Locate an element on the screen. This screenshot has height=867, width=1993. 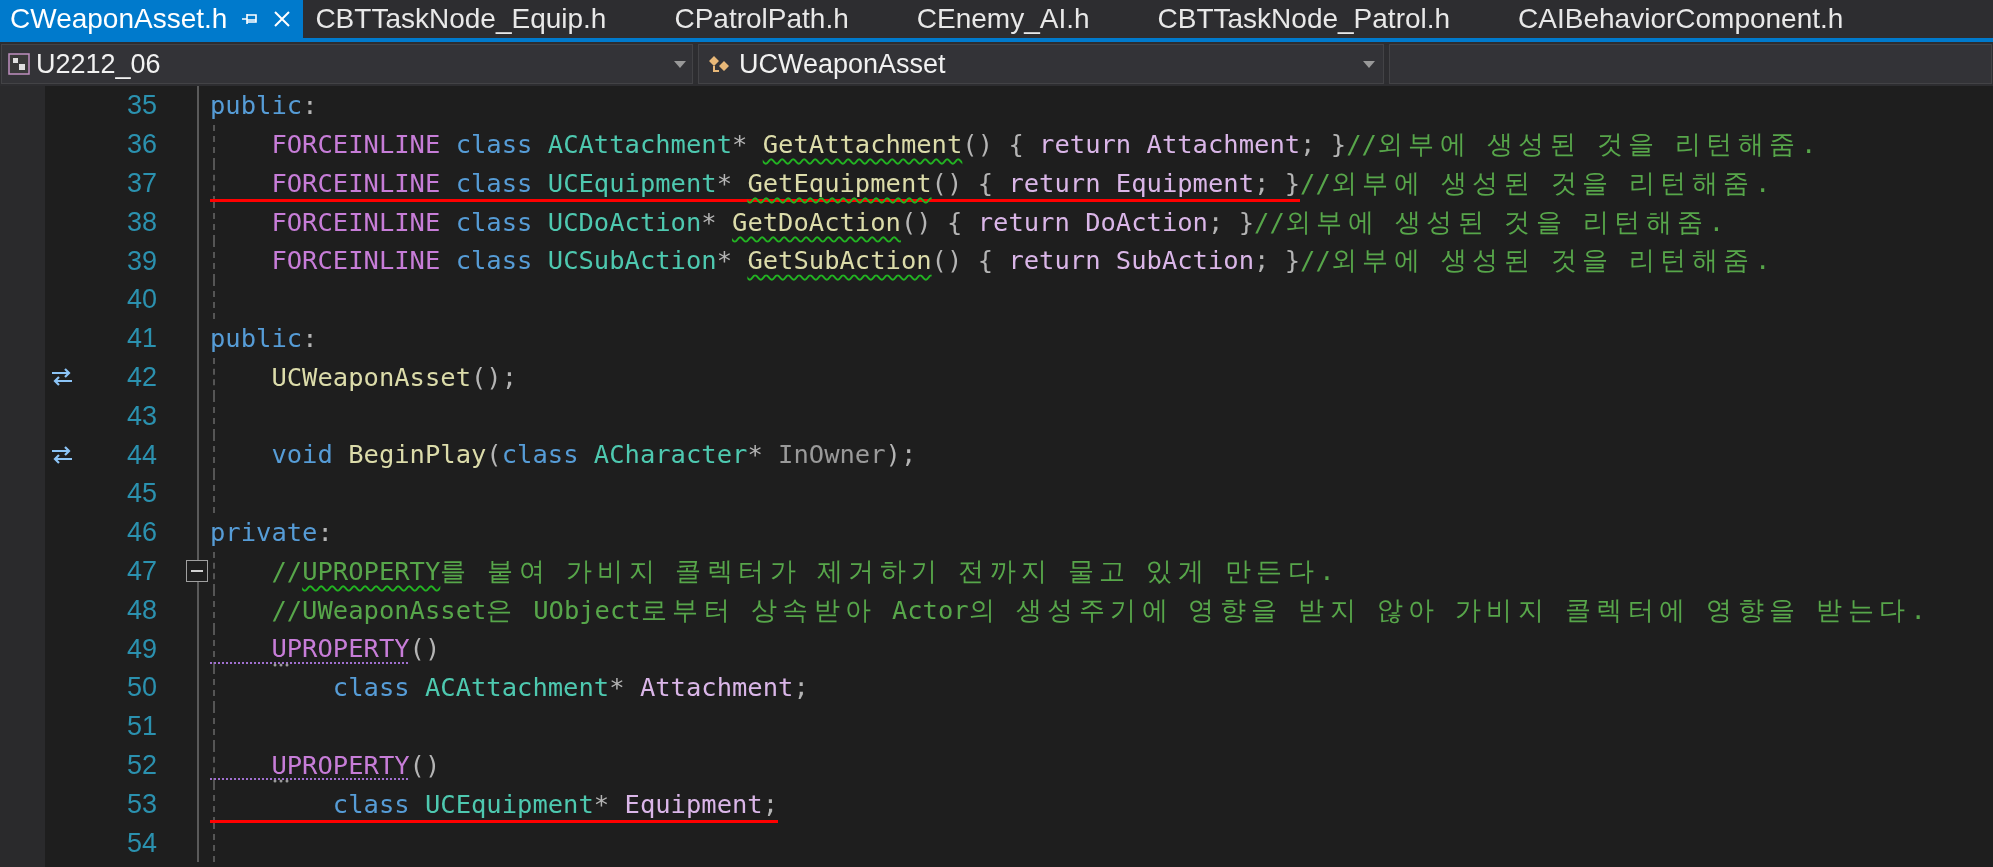
code-line: UCWeaponAsset(); is located at coordinates (394, 377).